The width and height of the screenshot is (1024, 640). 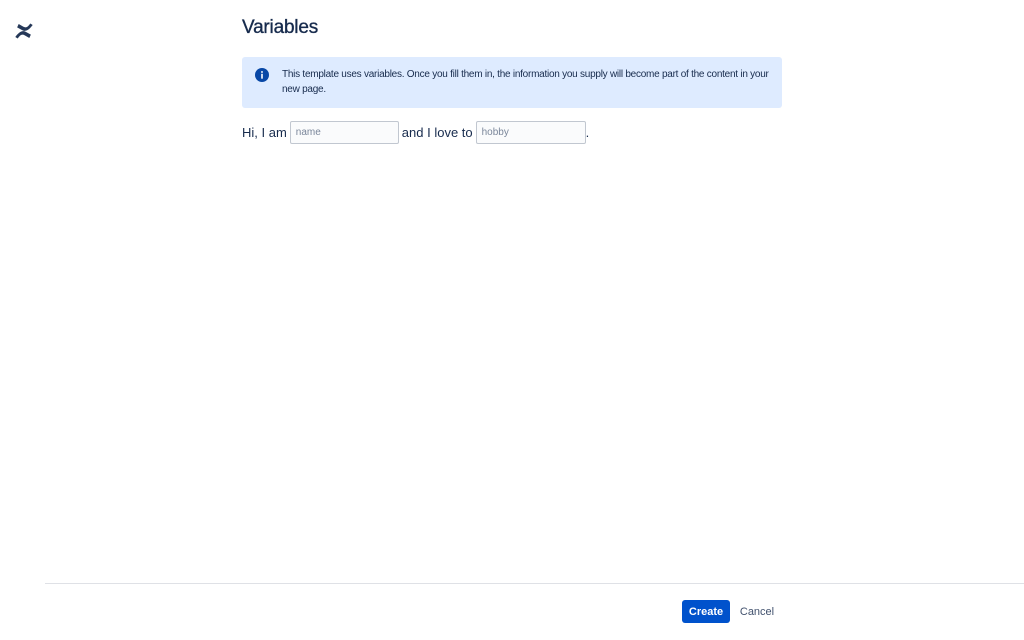 What do you see at coordinates (706, 611) in the screenshot?
I see `create-button: Create` at bounding box center [706, 611].